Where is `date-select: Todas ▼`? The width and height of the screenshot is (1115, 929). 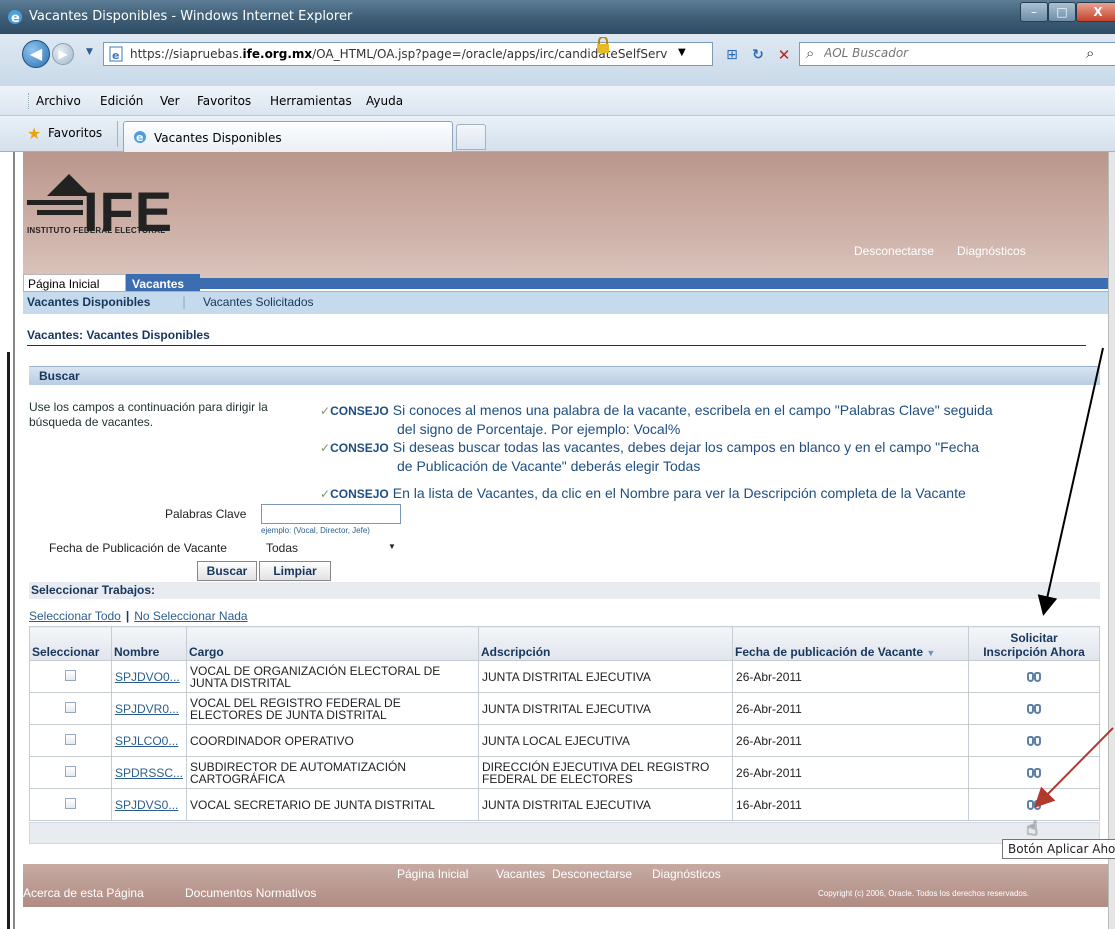 date-select: Todas ▼ is located at coordinates (331, 548).